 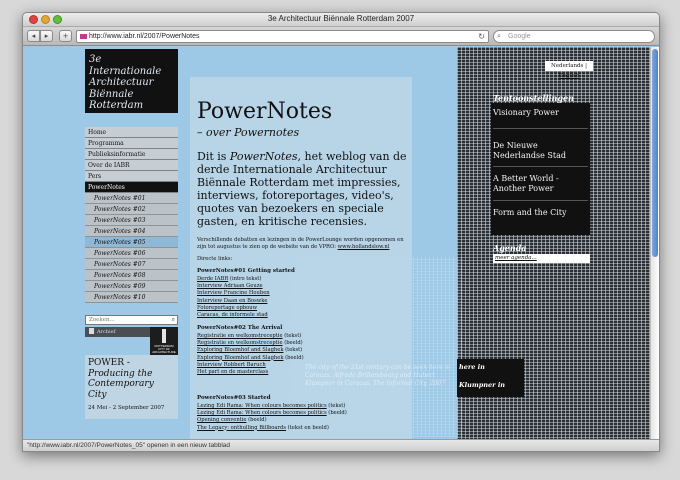 I want to click on link-interview-daan-boswke: Interview Daan en Boswke, so click(x=232, y=301).